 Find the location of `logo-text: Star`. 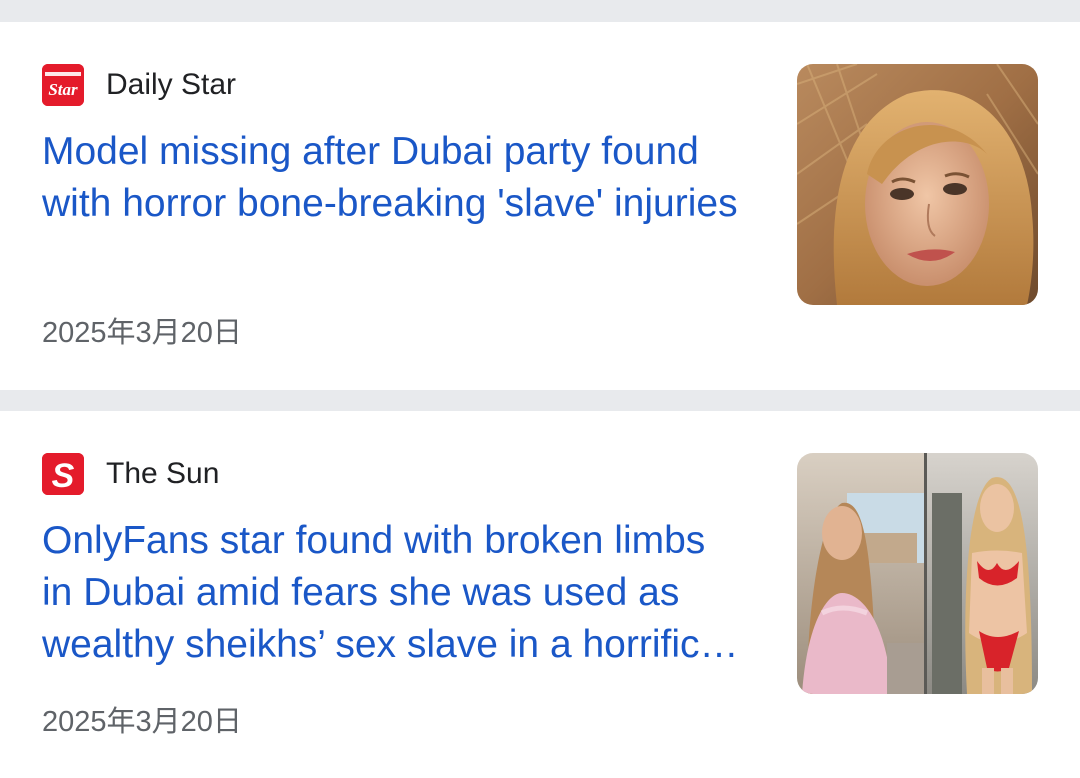

logo-text: Star is located at coordinates (63, 89).